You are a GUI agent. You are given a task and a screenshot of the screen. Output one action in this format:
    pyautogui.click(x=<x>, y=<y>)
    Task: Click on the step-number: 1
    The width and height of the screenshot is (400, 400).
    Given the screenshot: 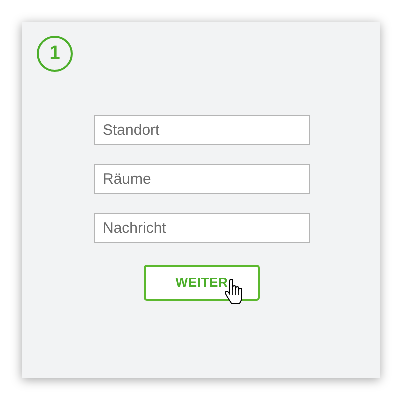 What is the action you would take?
    pyautogui.click(x=55, y=54)
    